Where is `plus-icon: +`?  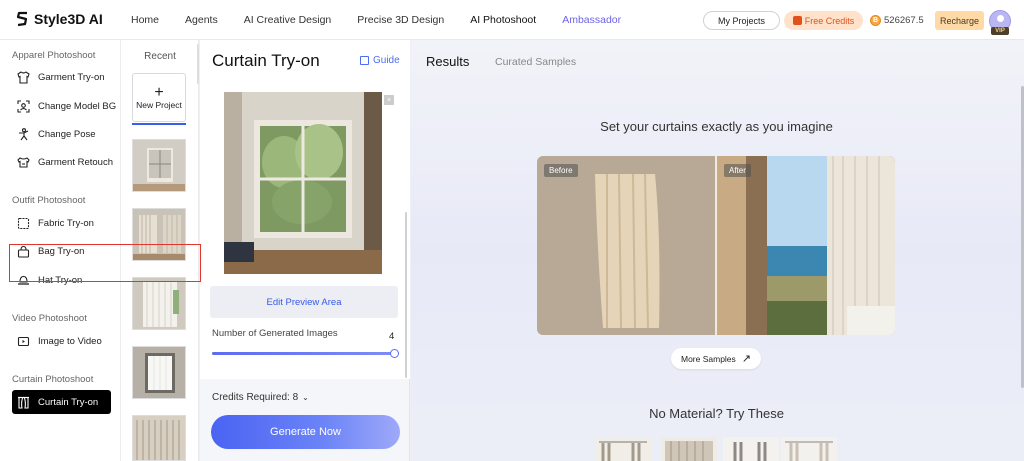 plus-icon: + is located at coordinates (159, 92).